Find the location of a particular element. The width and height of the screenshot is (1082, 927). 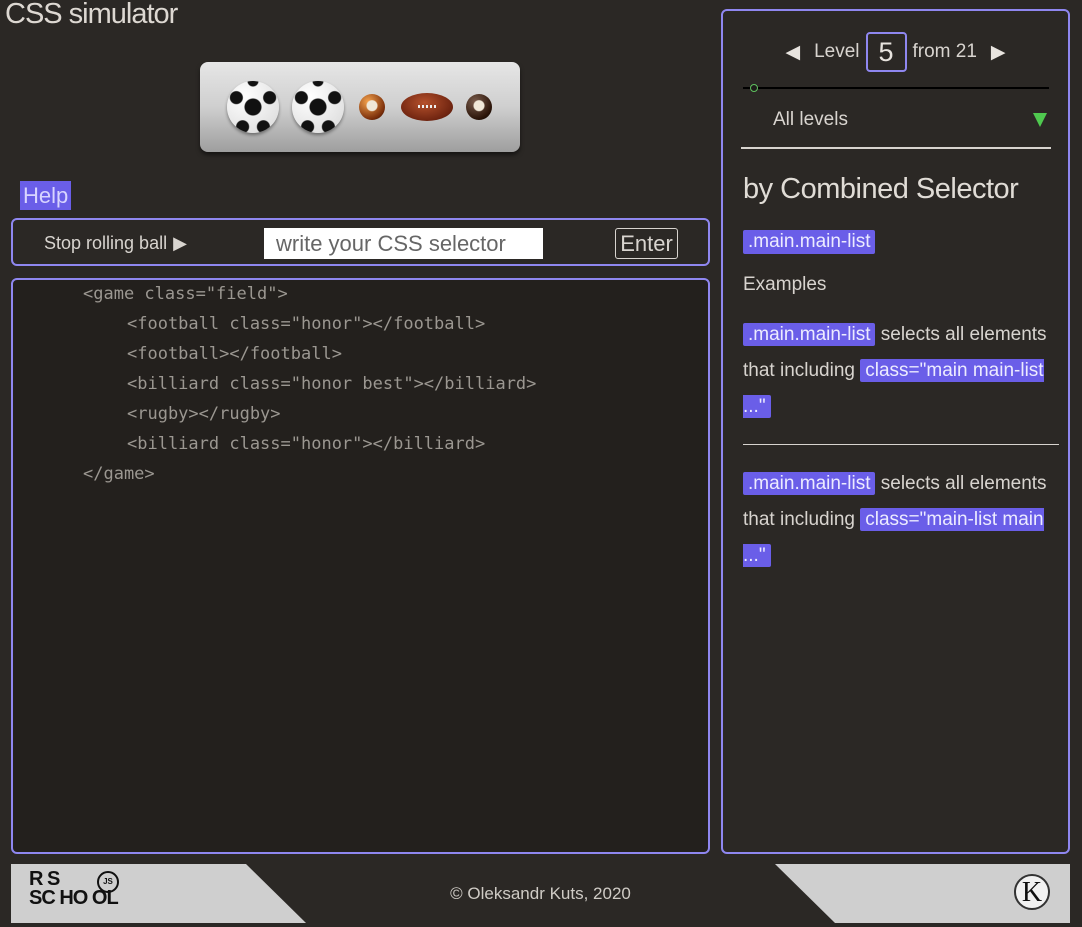

lesson-selector: .main.main-list is located at coordinates (809, 242).